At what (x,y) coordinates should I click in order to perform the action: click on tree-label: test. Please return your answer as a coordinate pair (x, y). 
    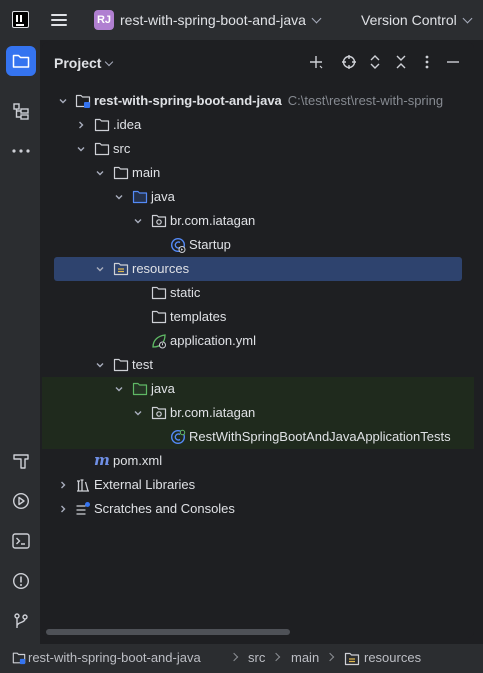
    Looking at the image, I should click on (142, 364).